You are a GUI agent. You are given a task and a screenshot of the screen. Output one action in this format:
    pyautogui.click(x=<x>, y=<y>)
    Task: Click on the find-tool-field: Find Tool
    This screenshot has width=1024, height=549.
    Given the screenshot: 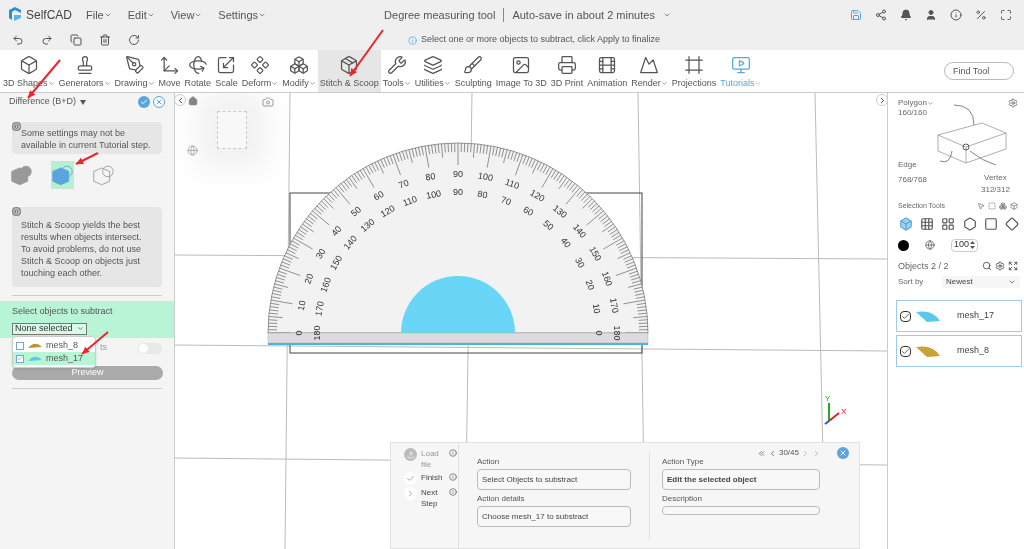 What is the action you would take?
    pyautogui.click(x=979, y=71)
    